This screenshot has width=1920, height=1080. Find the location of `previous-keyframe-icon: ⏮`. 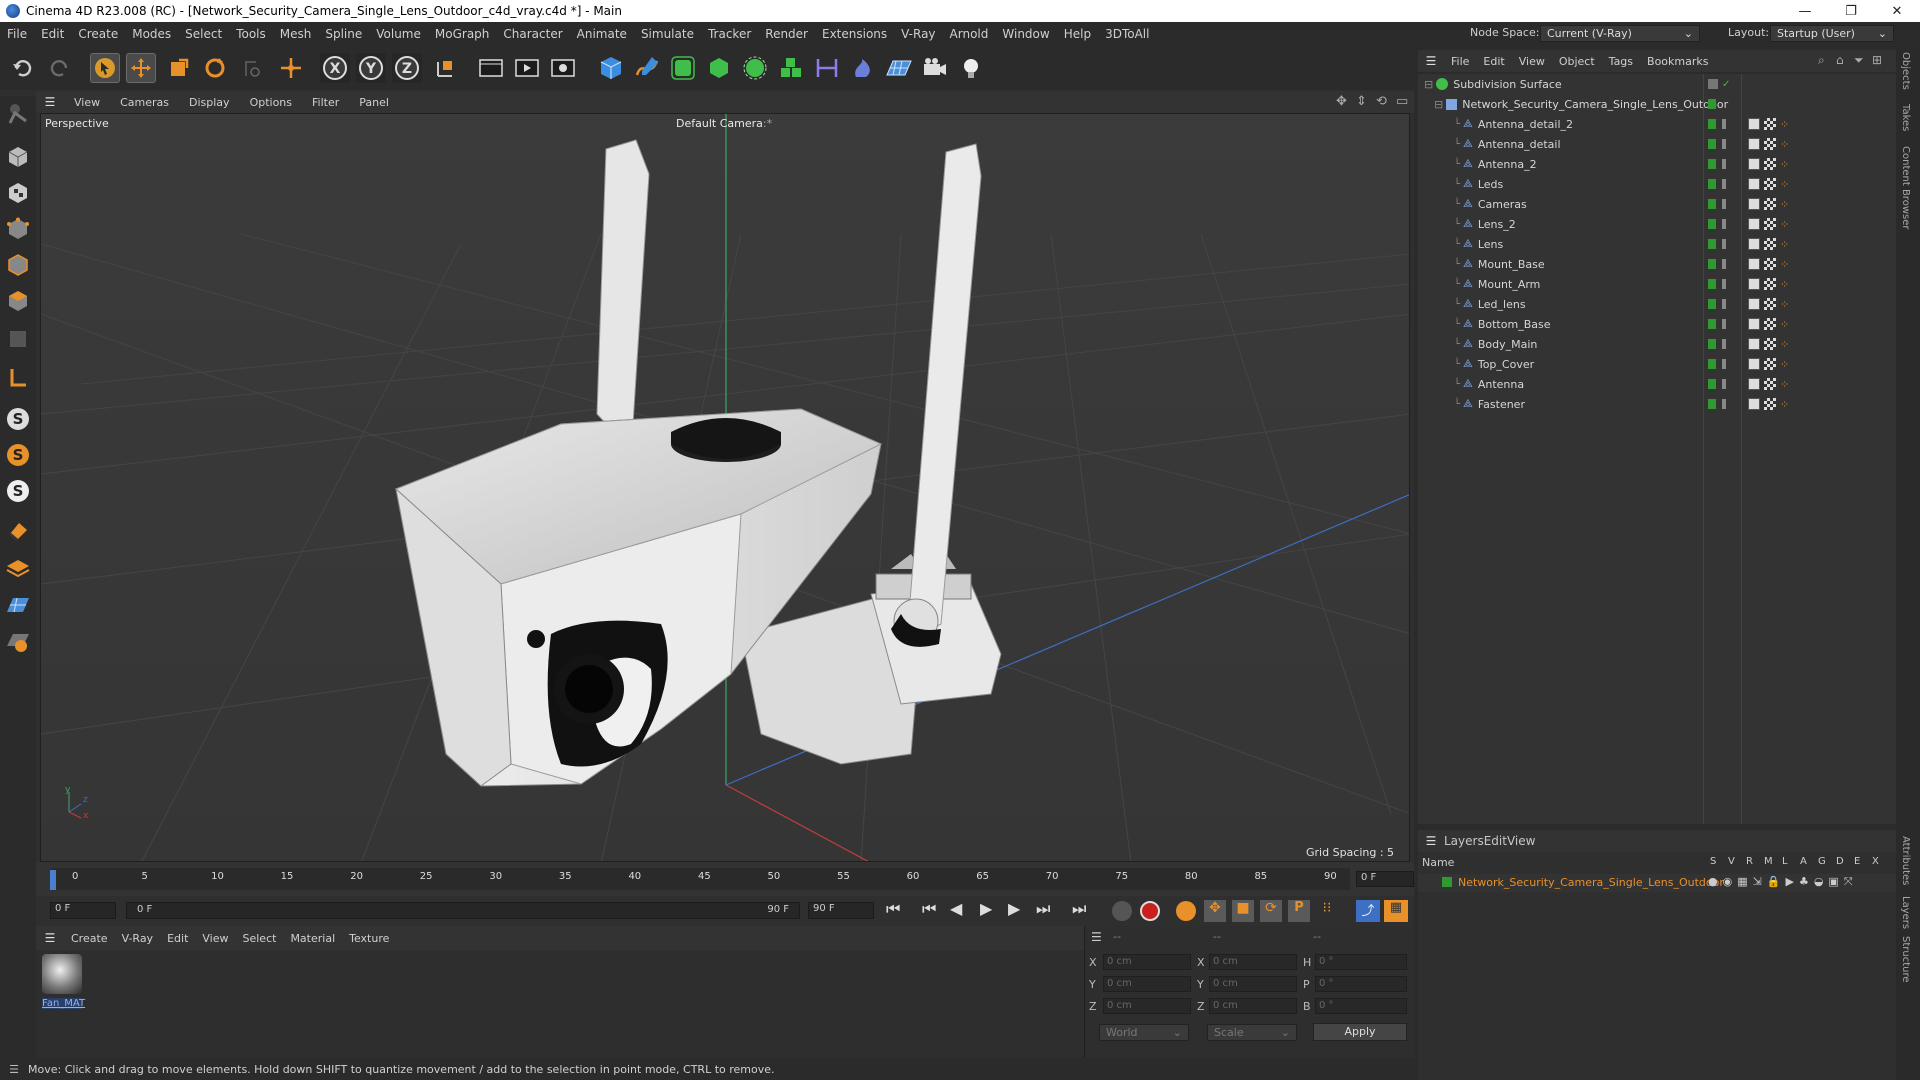

previous-keyframe-icon: ⏮ is located at coordinates (929, 909).